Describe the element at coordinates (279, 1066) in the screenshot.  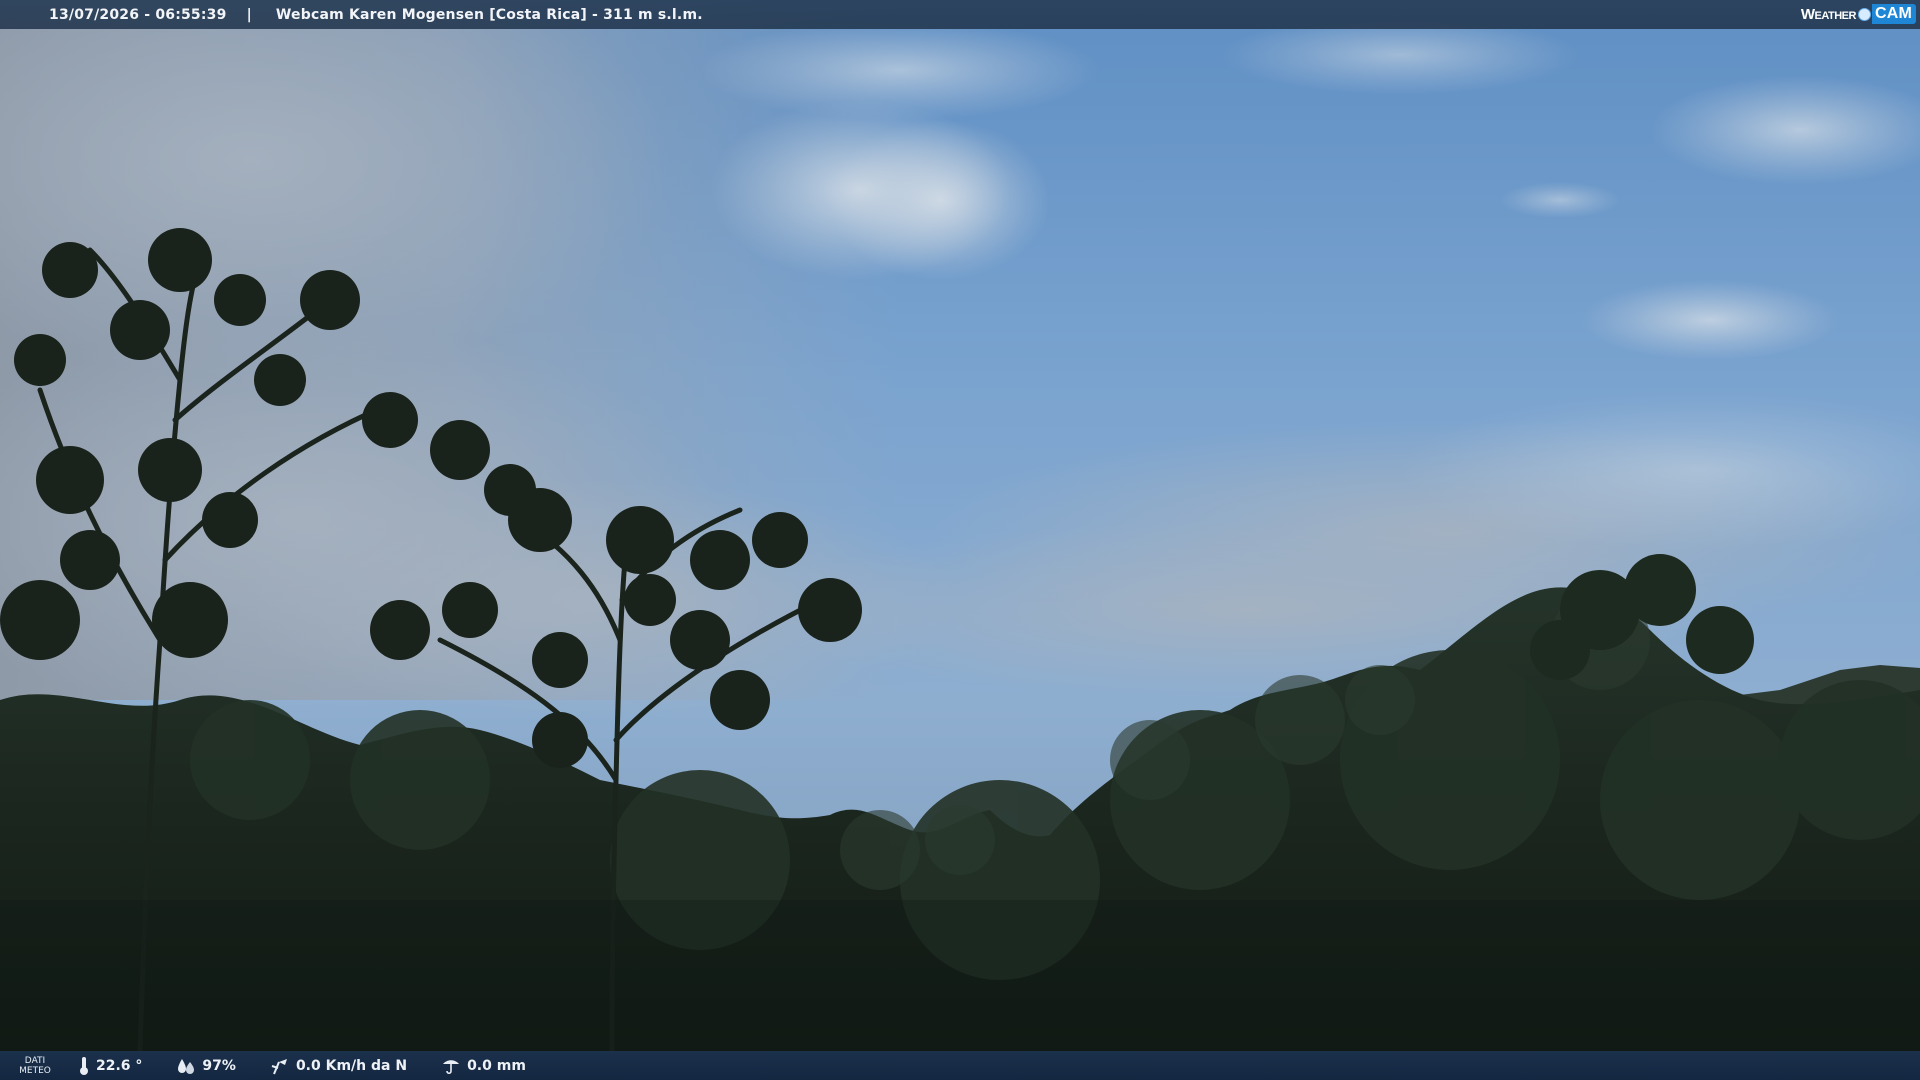
I see `wind-icon` at that location.